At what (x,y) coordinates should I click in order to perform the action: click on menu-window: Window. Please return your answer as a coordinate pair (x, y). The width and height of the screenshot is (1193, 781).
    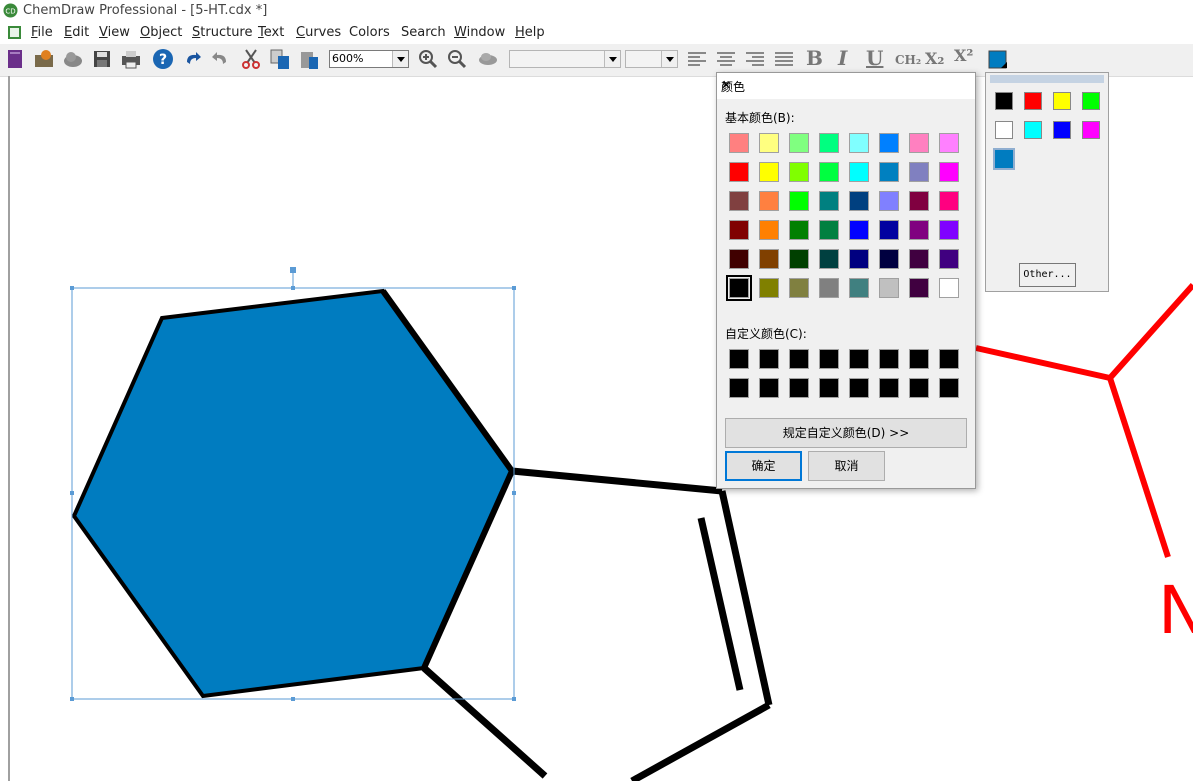
    Looking at the image, I should click on (479, 32).